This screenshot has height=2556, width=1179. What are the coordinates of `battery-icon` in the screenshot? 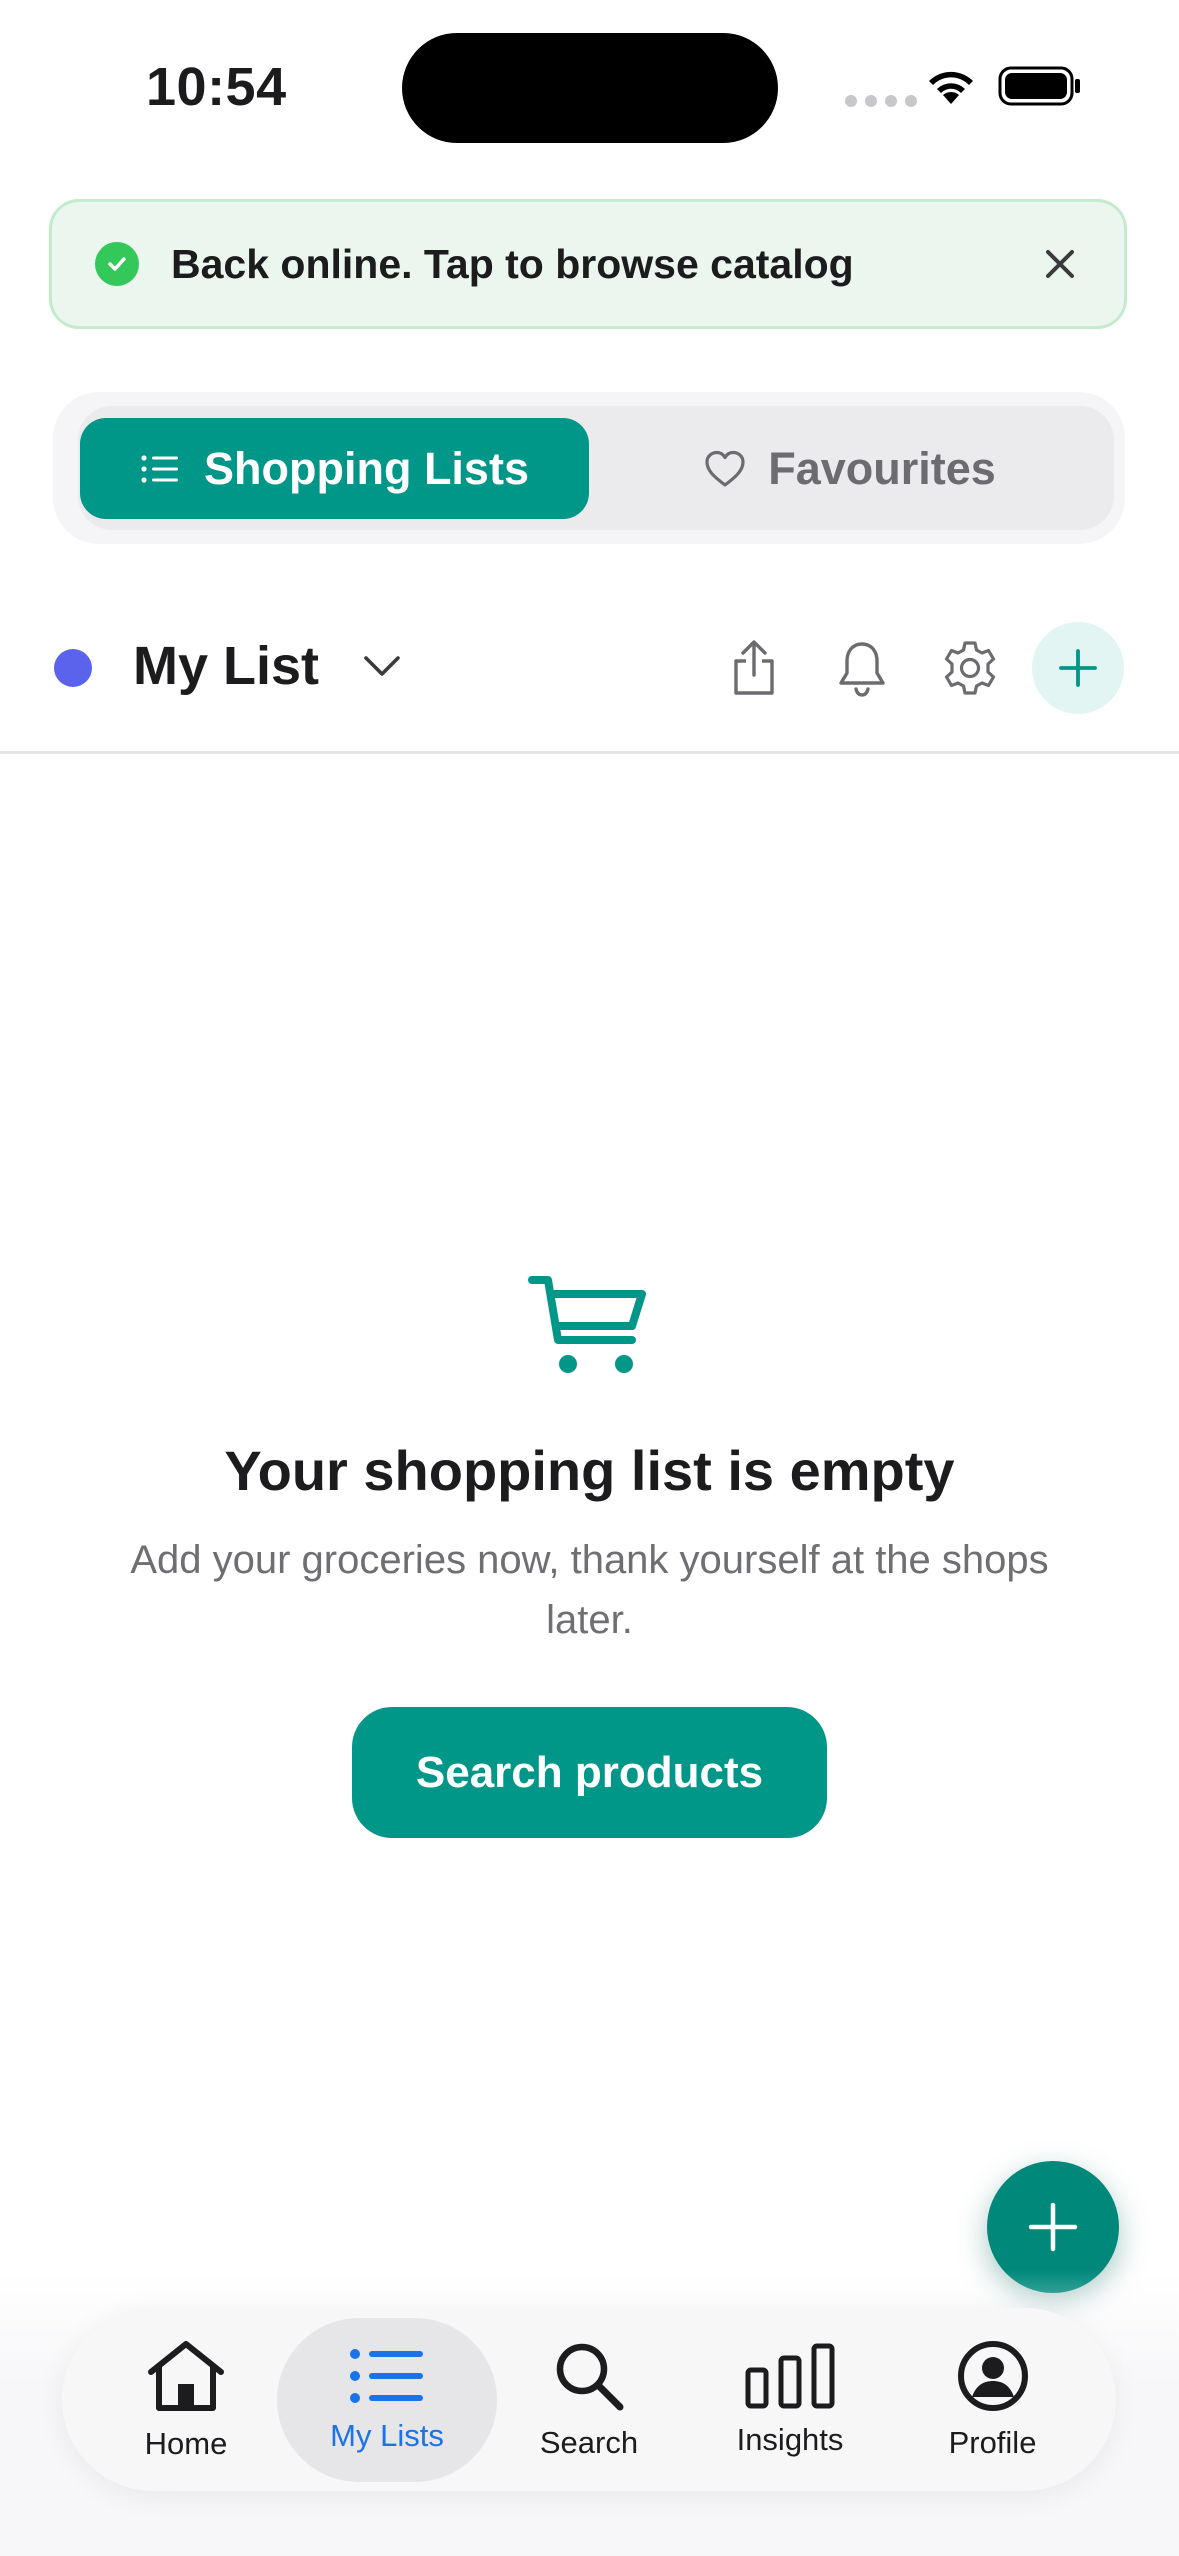 It's located at (1040, 88).